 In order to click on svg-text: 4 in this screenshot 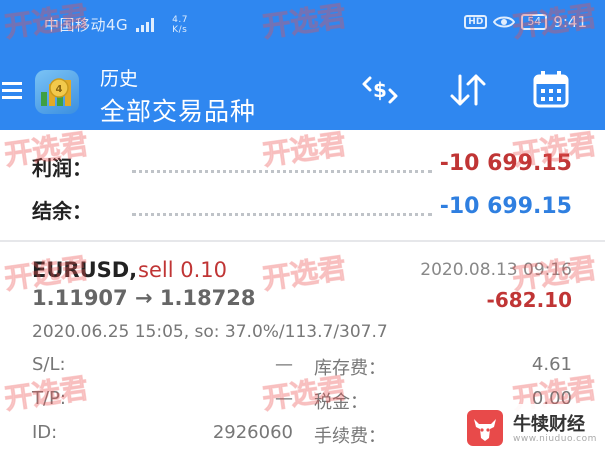, I will do `click(59, 89)`.